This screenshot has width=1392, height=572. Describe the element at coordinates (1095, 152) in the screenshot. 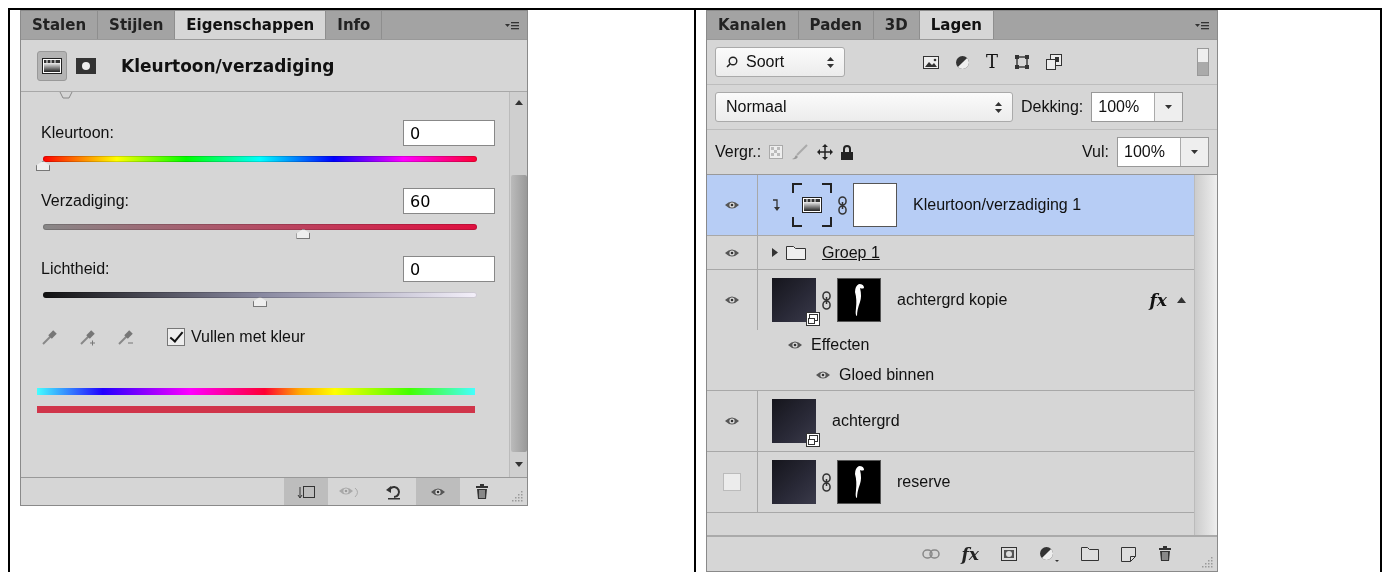

I see `fill-label: Vul:` at that location.